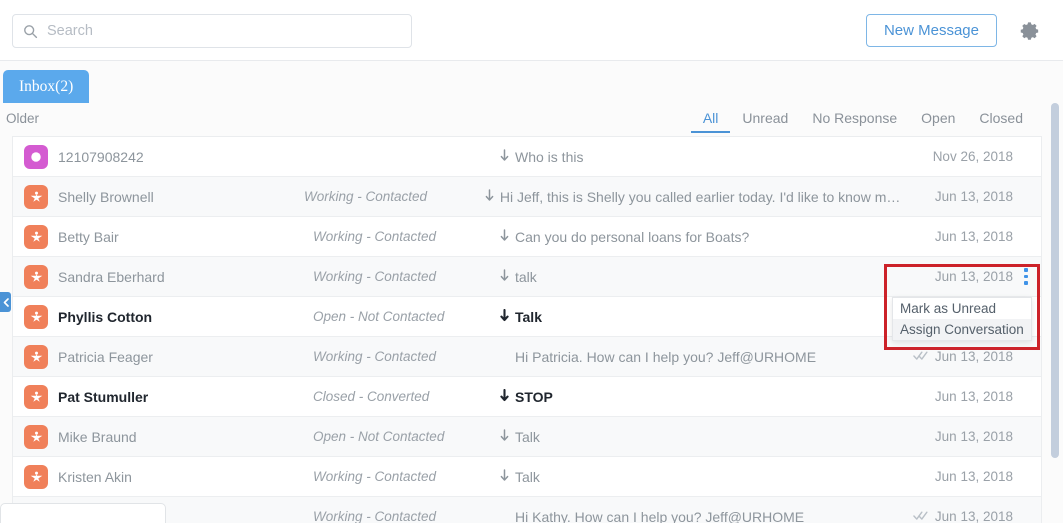  What do you see at coordinates (1001, 121) in the screenshot?
I see `filter-tab-closed: Closed` at bounding box center [1001, 121].